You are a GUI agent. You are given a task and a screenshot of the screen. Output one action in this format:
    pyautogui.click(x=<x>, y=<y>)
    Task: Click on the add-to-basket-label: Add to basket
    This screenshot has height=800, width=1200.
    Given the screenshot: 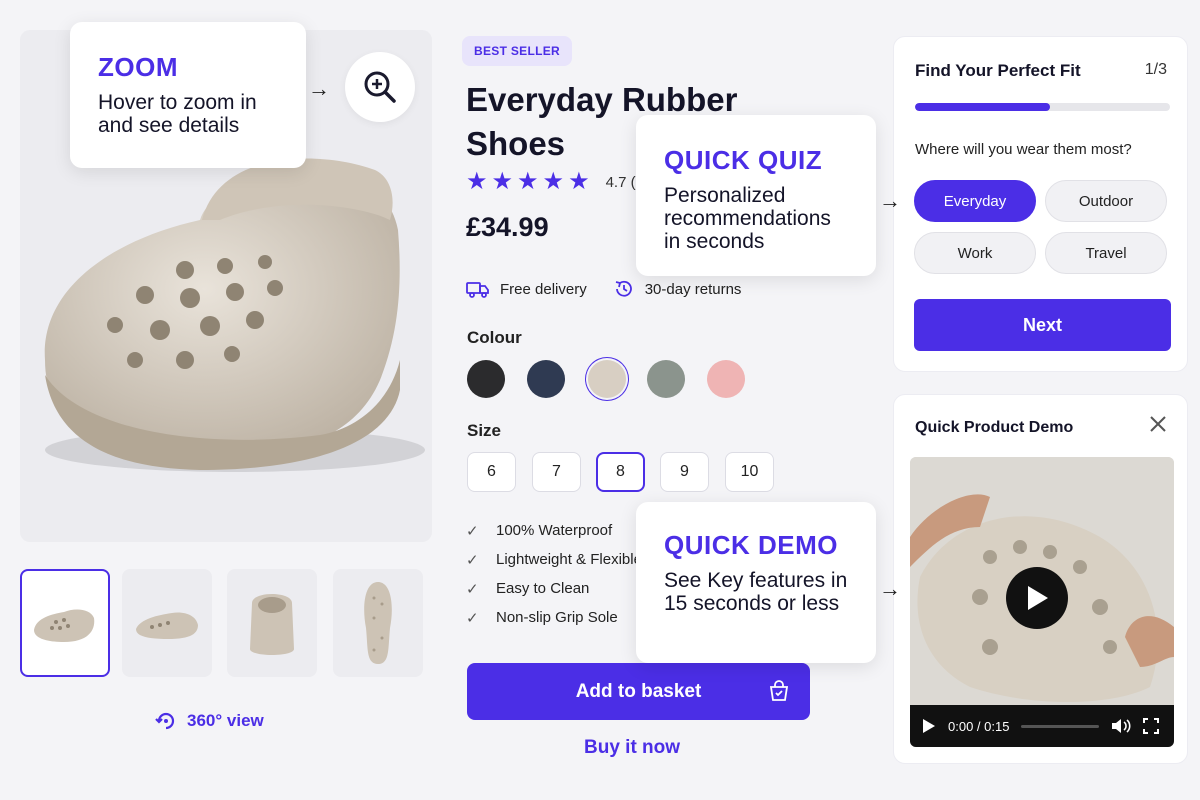 What is the action you would take?
    pyautogui.click(x=638, y=691)
    